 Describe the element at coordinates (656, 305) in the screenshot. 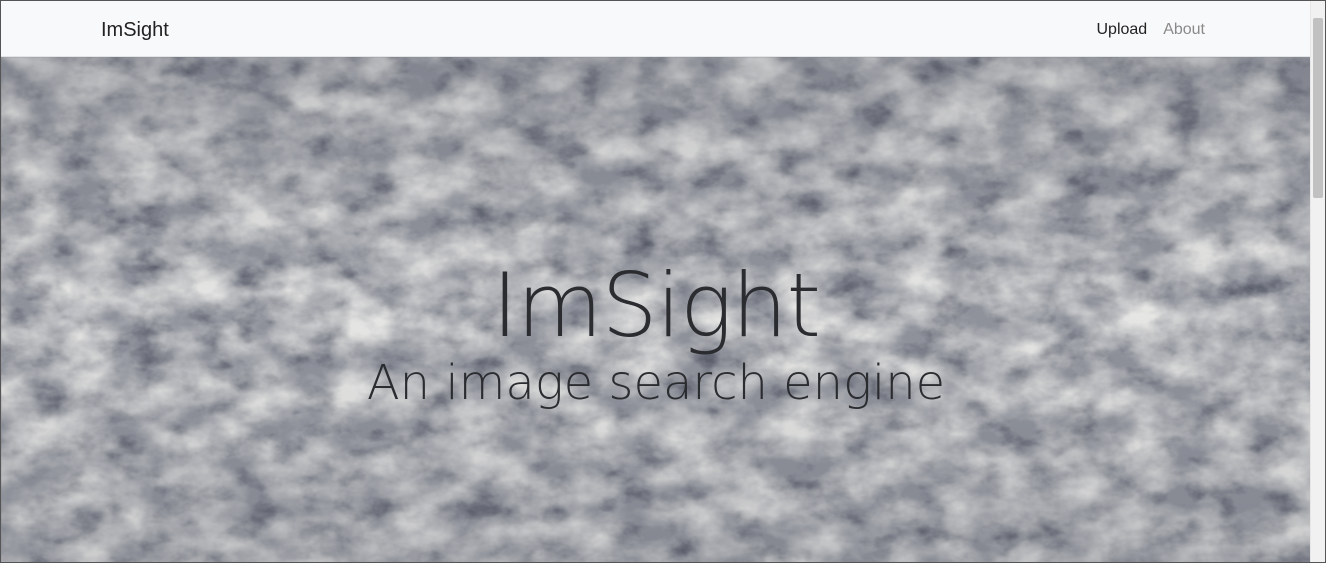

I see `hero-title: ImSight` at that location.